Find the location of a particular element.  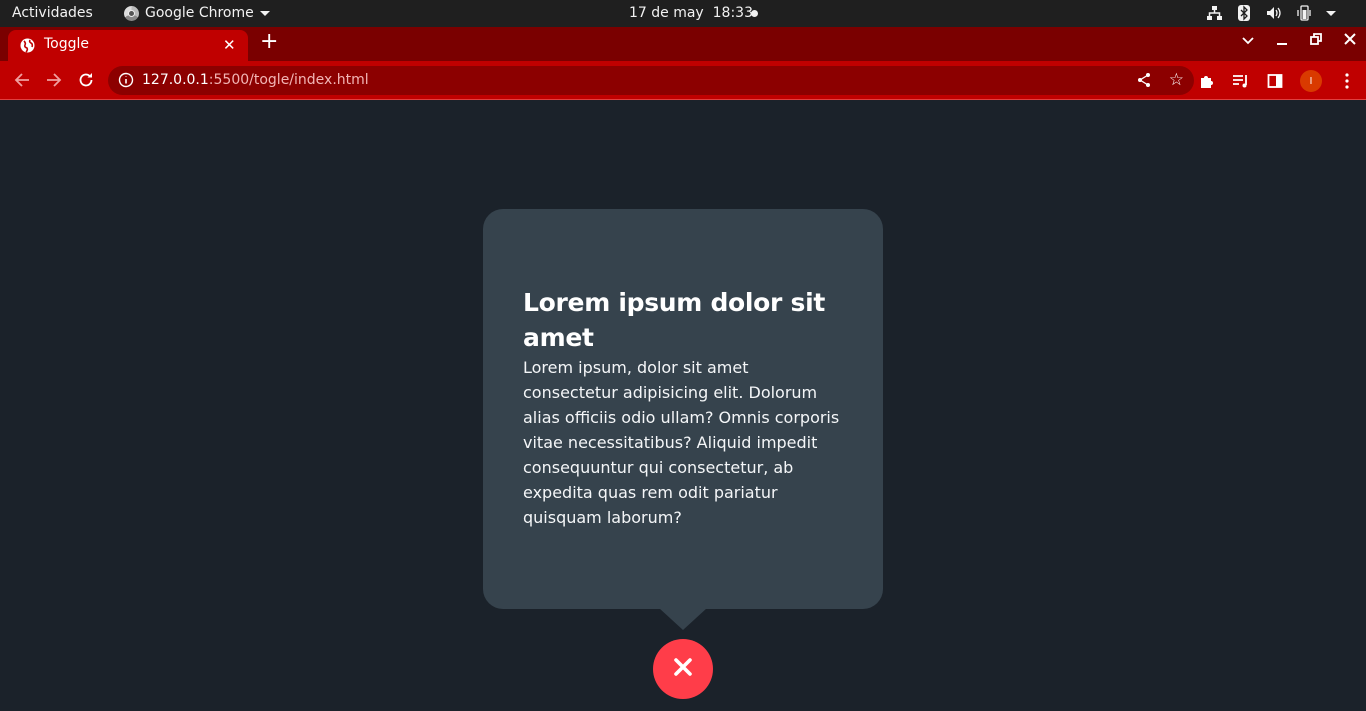

url-text: 127.0.0.1:5500/togle/index.html is located at coordinates (255, 80).